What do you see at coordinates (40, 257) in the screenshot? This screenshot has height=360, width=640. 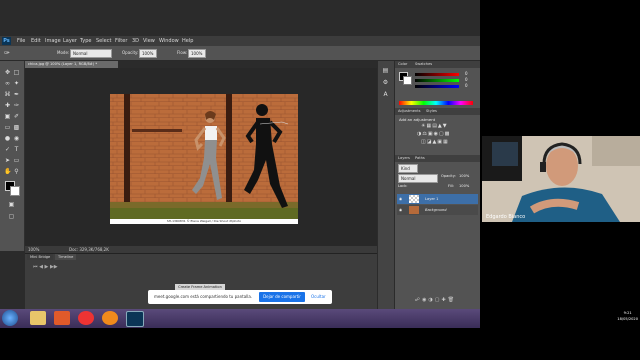 I see `tab-mini-bridge: Mini Bridge` at bounding box center [40, 257].